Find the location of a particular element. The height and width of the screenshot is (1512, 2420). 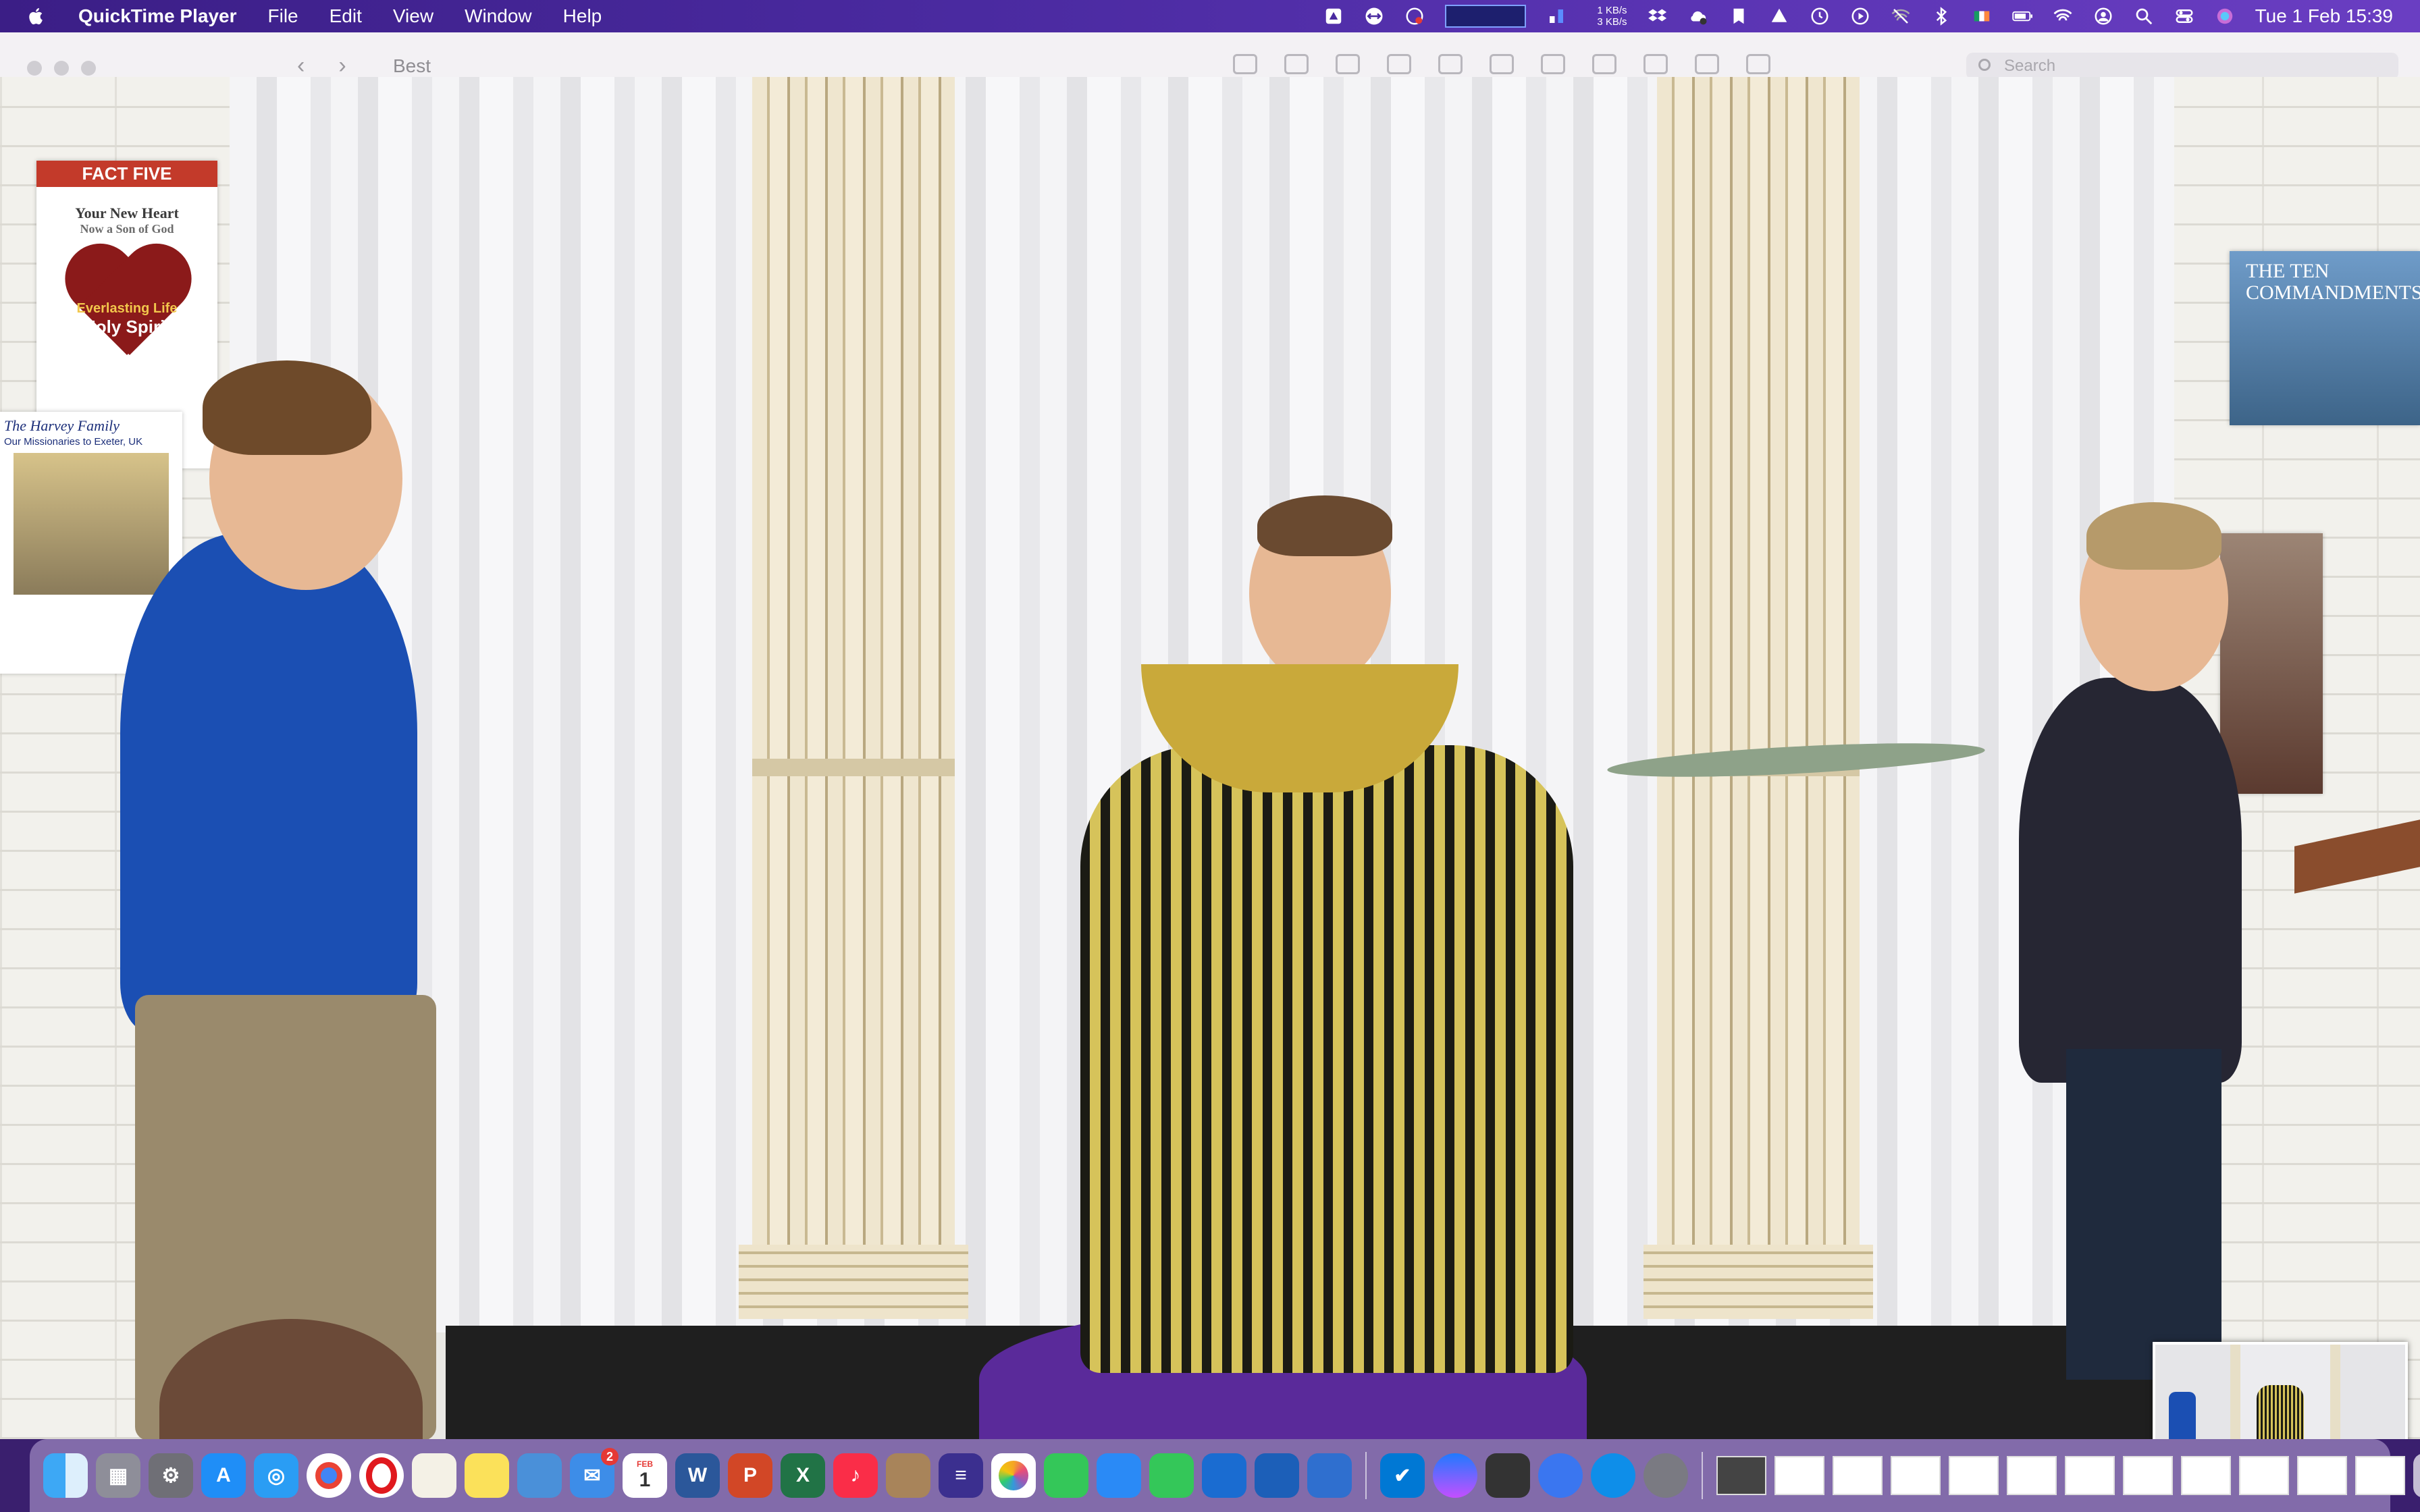

textedit-icon is located at coordinates (434, 1475).